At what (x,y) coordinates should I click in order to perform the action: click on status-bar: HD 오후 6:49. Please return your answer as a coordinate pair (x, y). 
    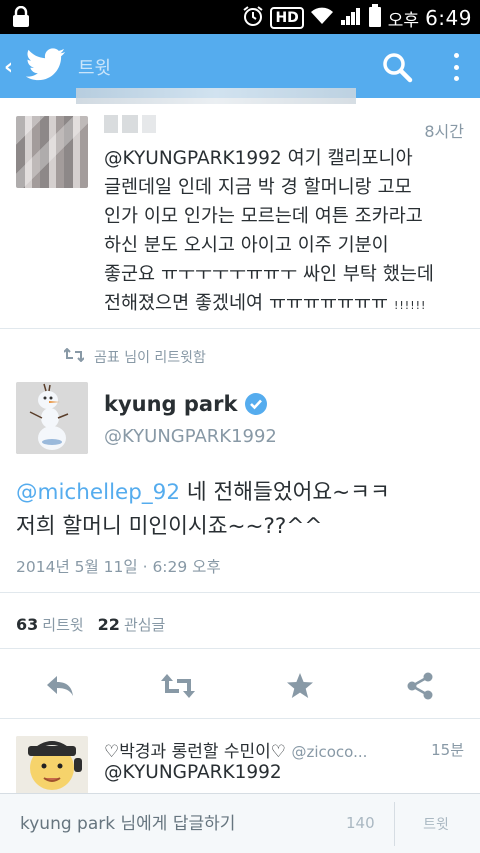
    Looking at the image, I should click on (240, 17).